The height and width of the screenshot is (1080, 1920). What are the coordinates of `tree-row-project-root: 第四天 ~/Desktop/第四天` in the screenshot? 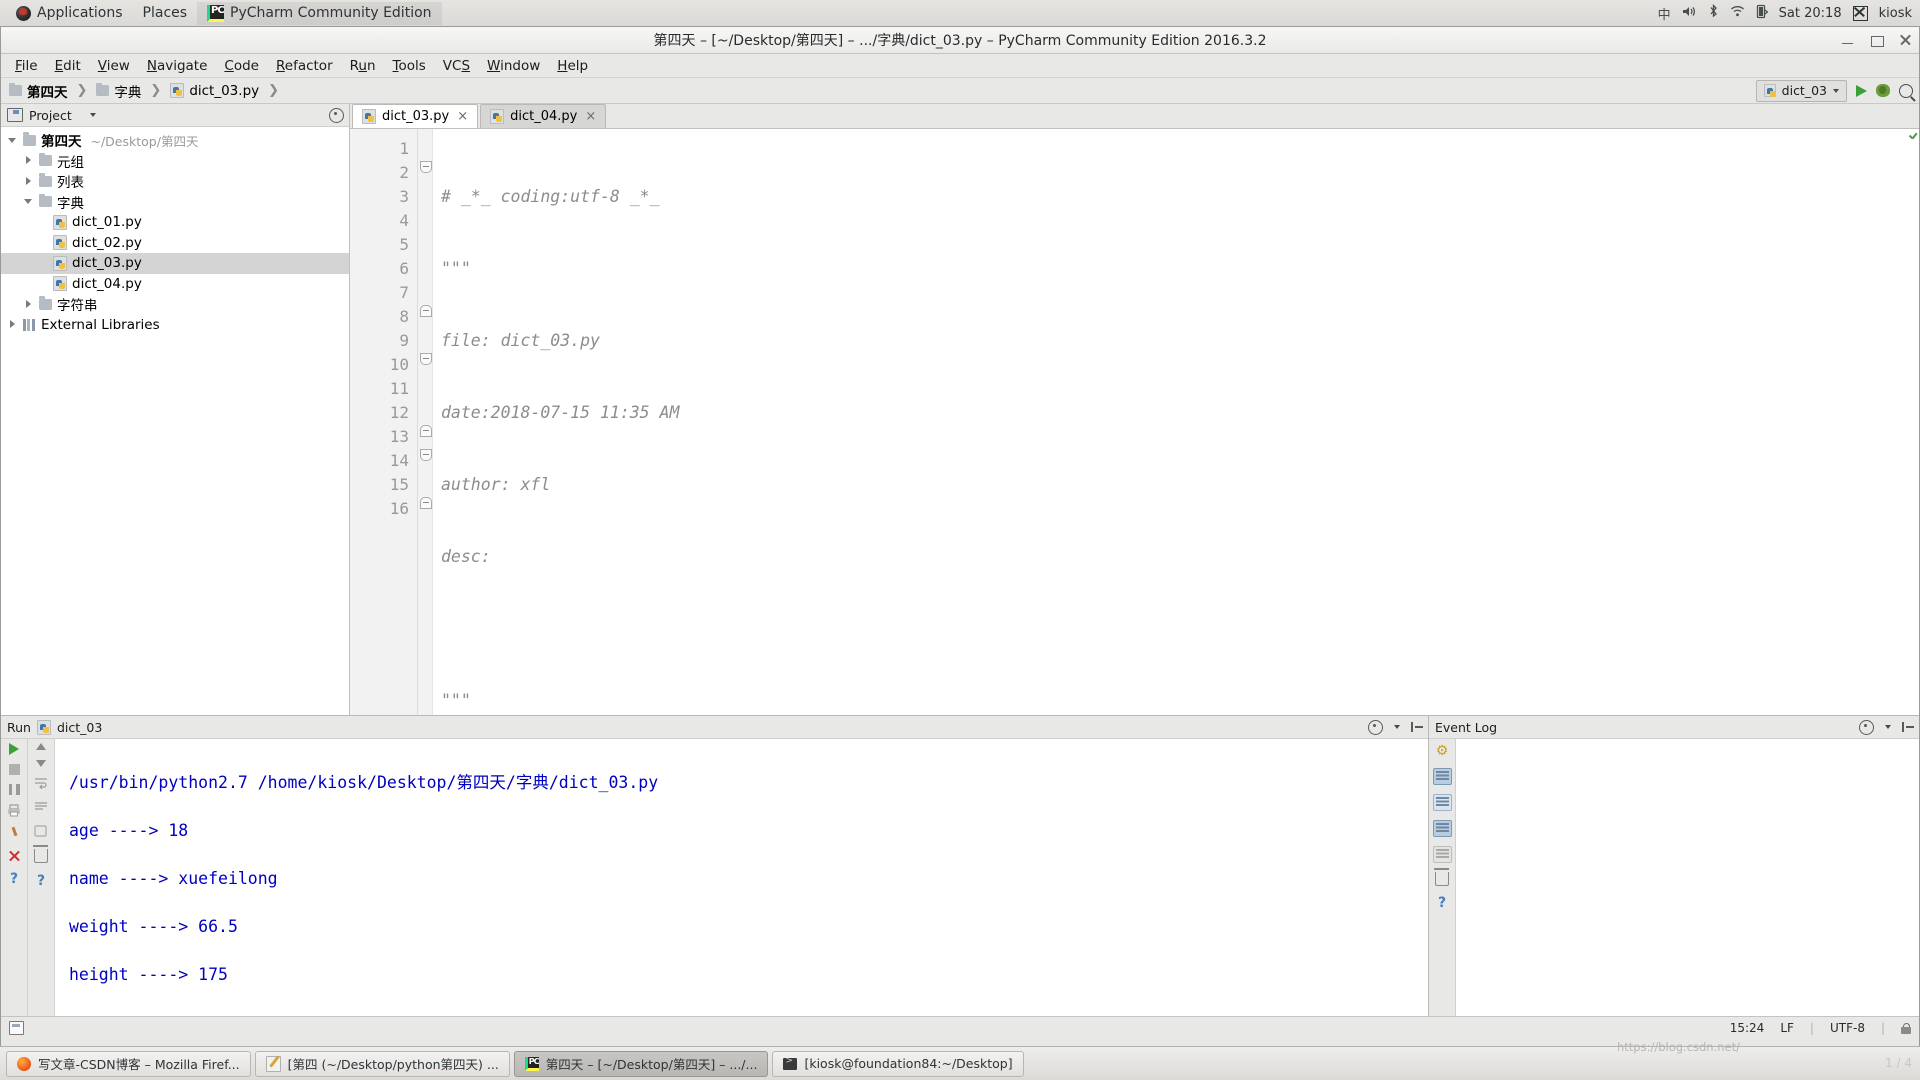 It's located at (175, 140).